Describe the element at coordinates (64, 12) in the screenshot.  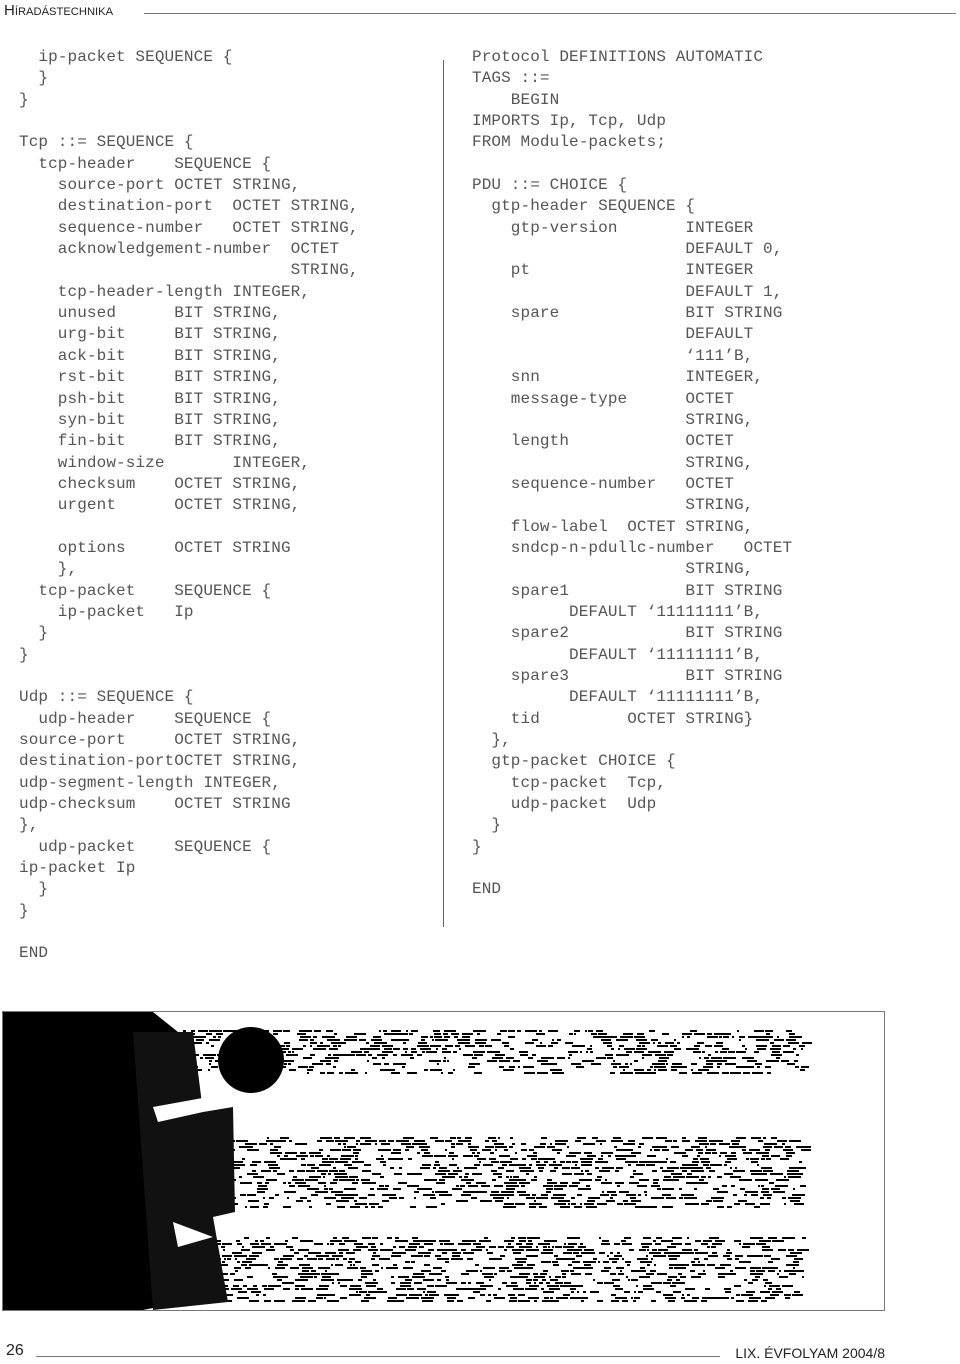
I see `journal-title-rest: ÍRADÁSTECHNIKA` at that location.